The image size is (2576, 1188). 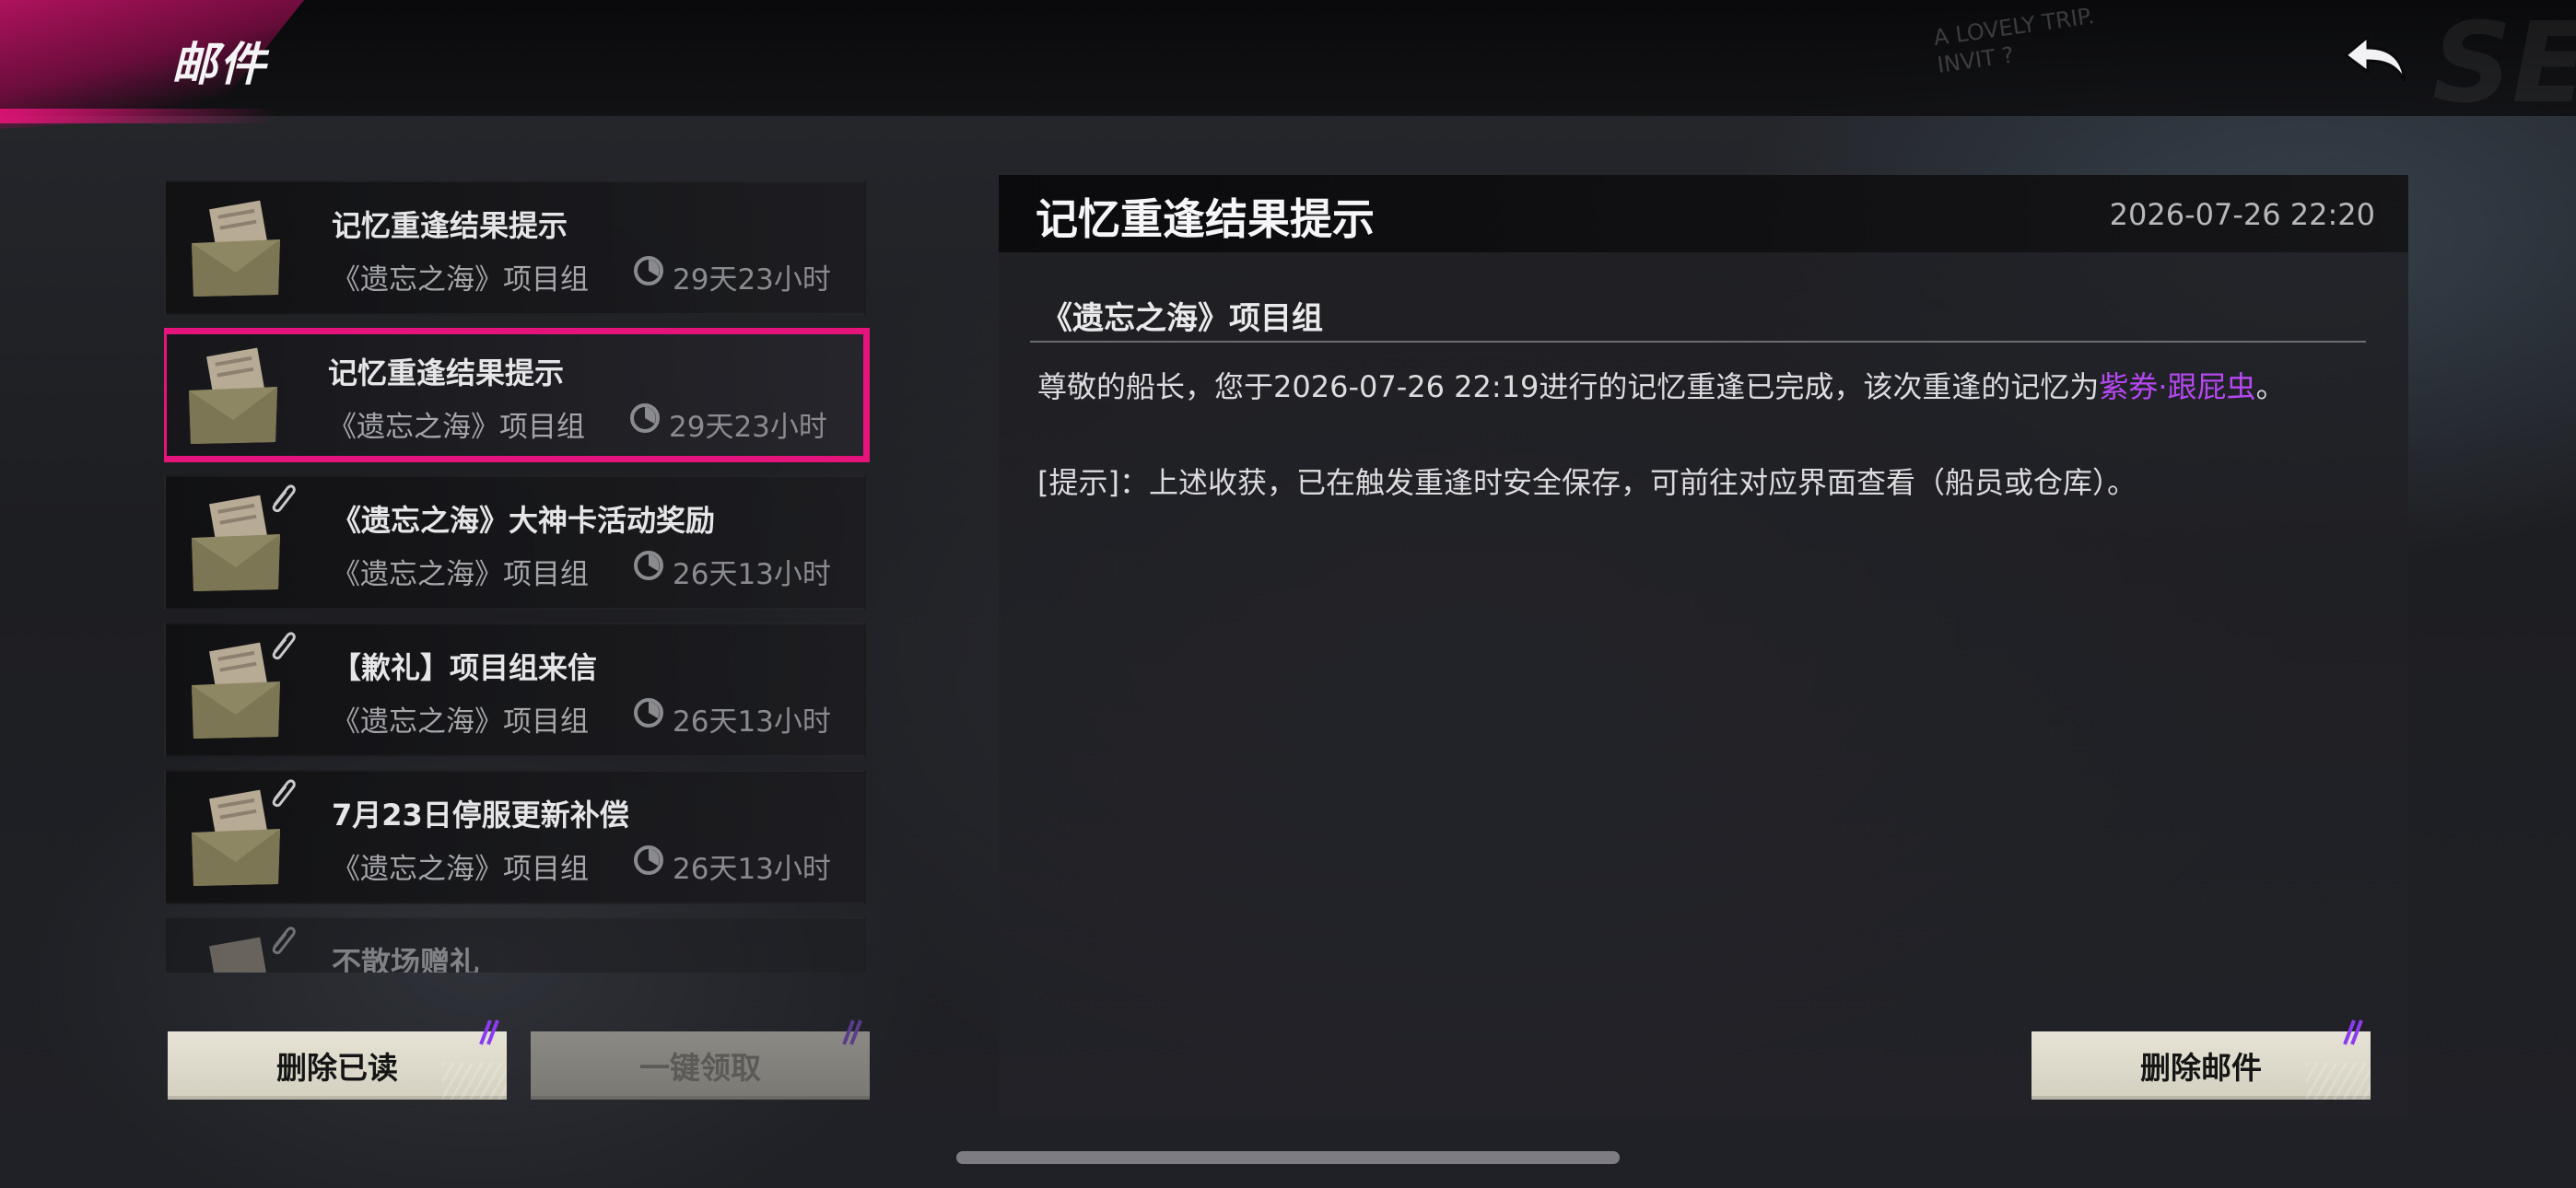 What do you see at coordinates (2177, 386) in the screenshot?
I see `reward-highlight: 紫券·跟屁虫` at bounding box center [2177, 386].